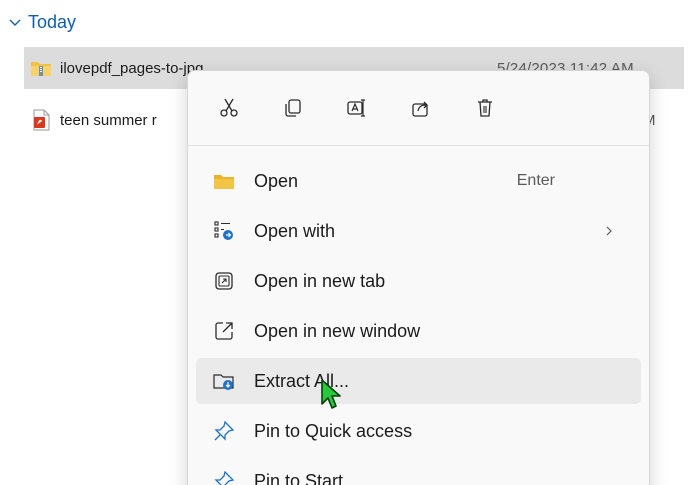 The width and height of the screenshot is (698, 485). I want to click on new-window-icon, so click(224, 331).